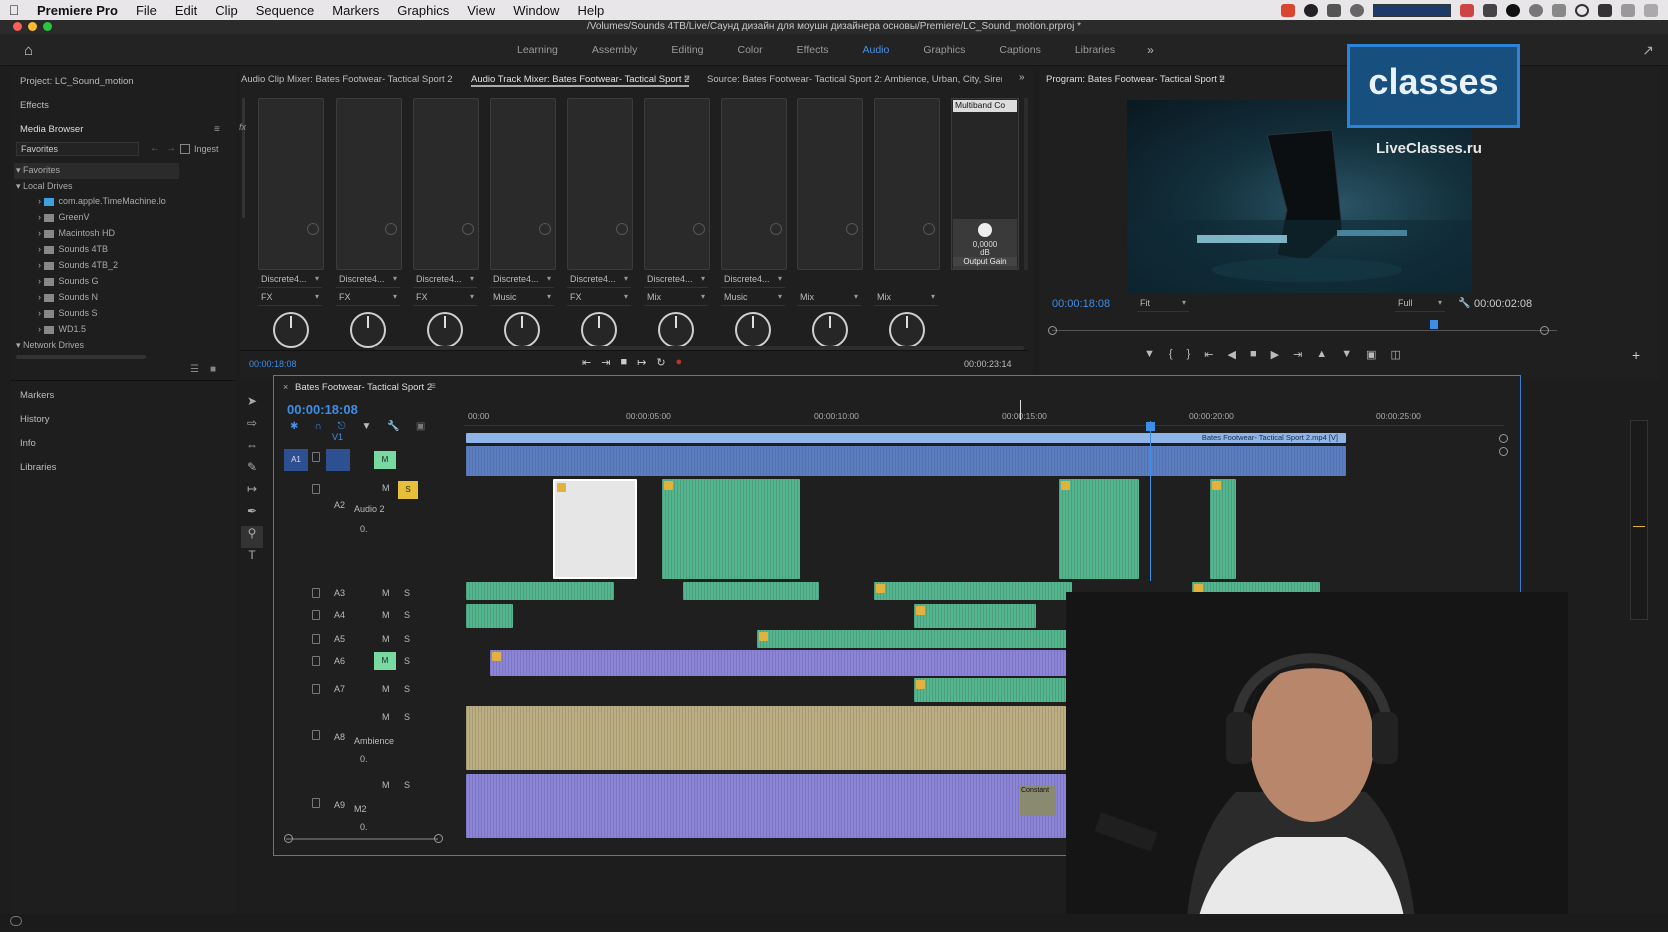 The height and width of the screenshot is (932, 1668). What do you see at coordinates (1321, 354) in the screenshot?
I see `lift-icon: ▲` at bounding box center [1321, 354].